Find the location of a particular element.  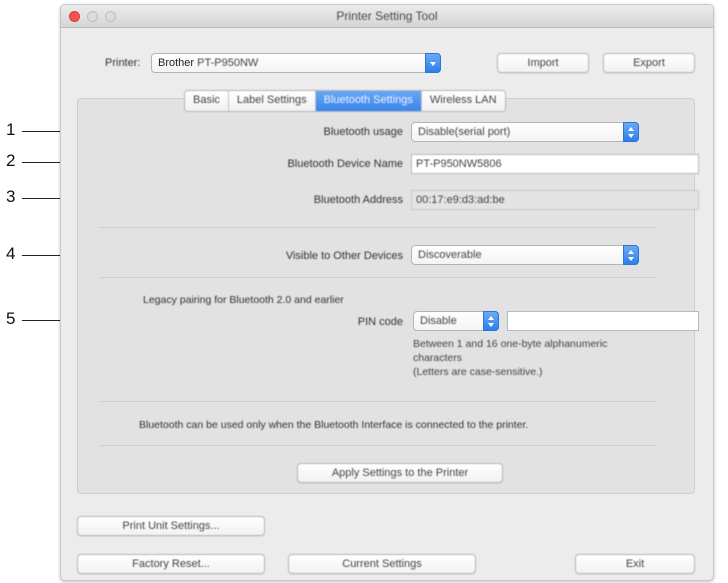

printer-select: Brother PT-P950NW is located at coordinates (296, 63).